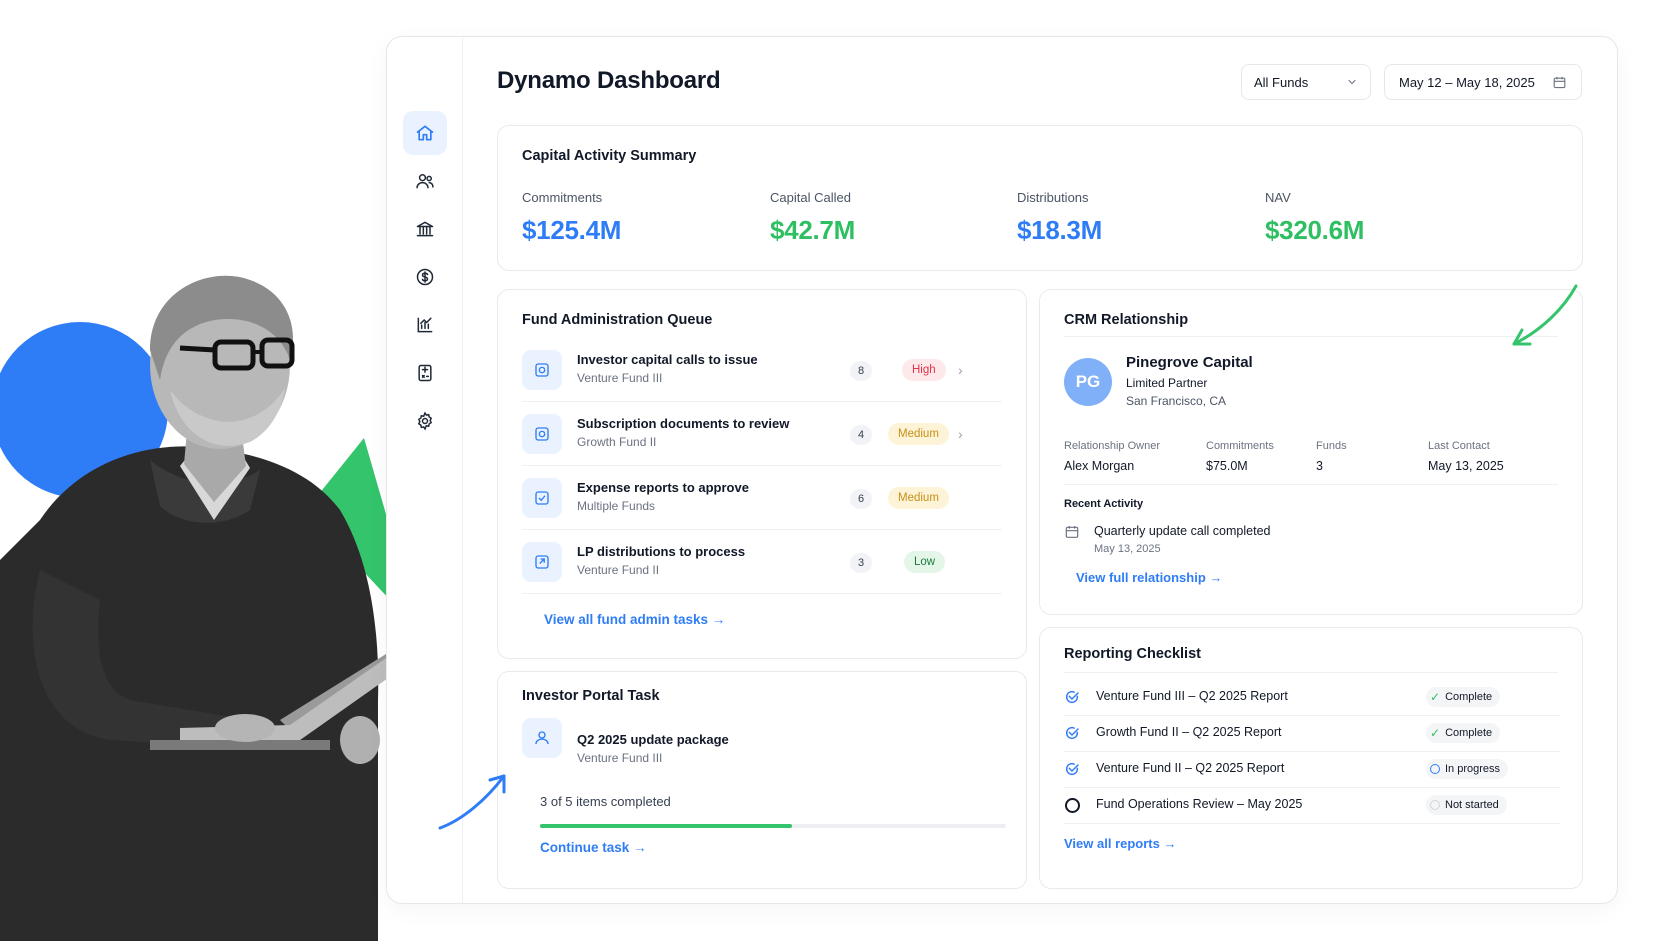 The image size is (1672, 941). Describe the element at coordinates (1559, 82) in the screenshot. I see `calendar-icon` at that location.